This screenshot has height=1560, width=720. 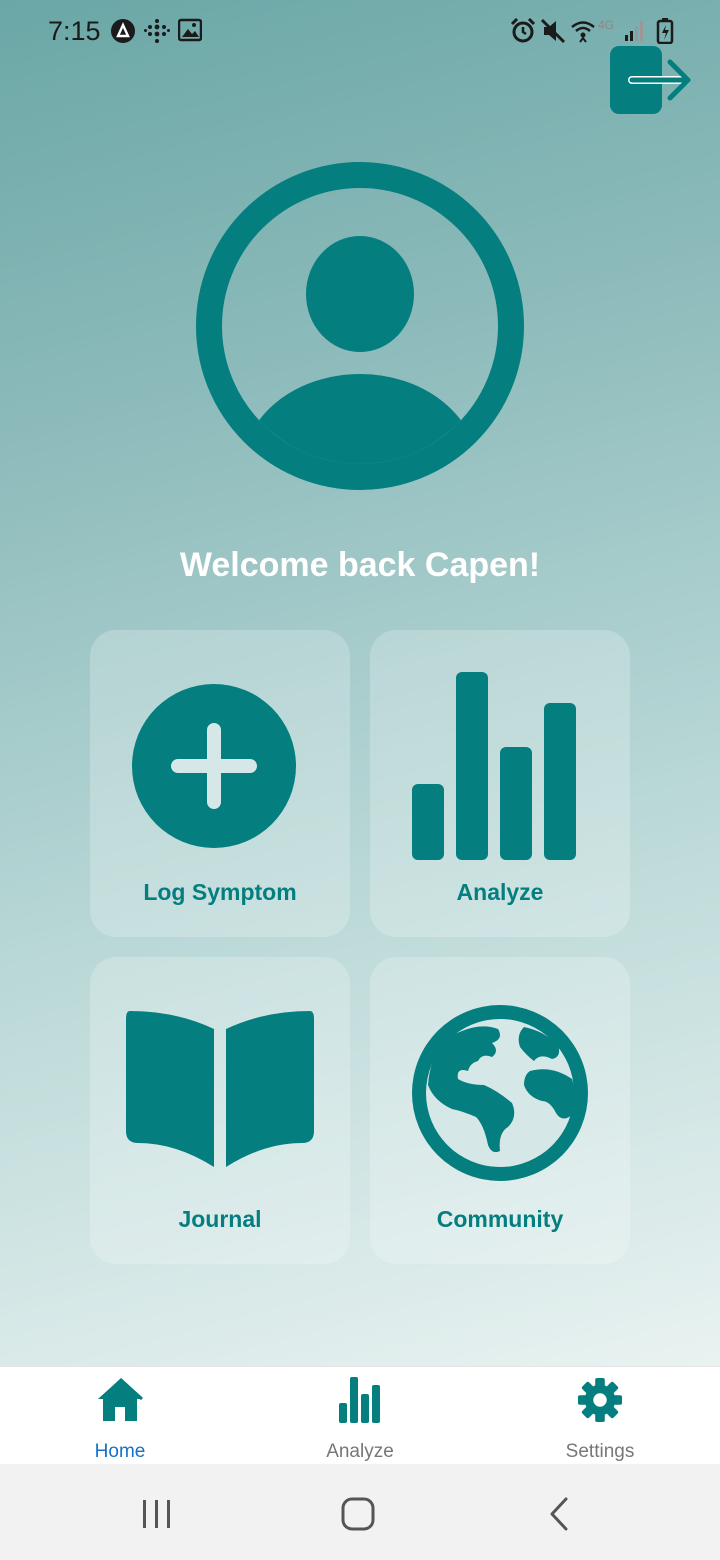 What do you see at coordinates (600, 1451) in the screenshot?
I see `nav-label-settings: Settings` at bounding box center [600, 1451].